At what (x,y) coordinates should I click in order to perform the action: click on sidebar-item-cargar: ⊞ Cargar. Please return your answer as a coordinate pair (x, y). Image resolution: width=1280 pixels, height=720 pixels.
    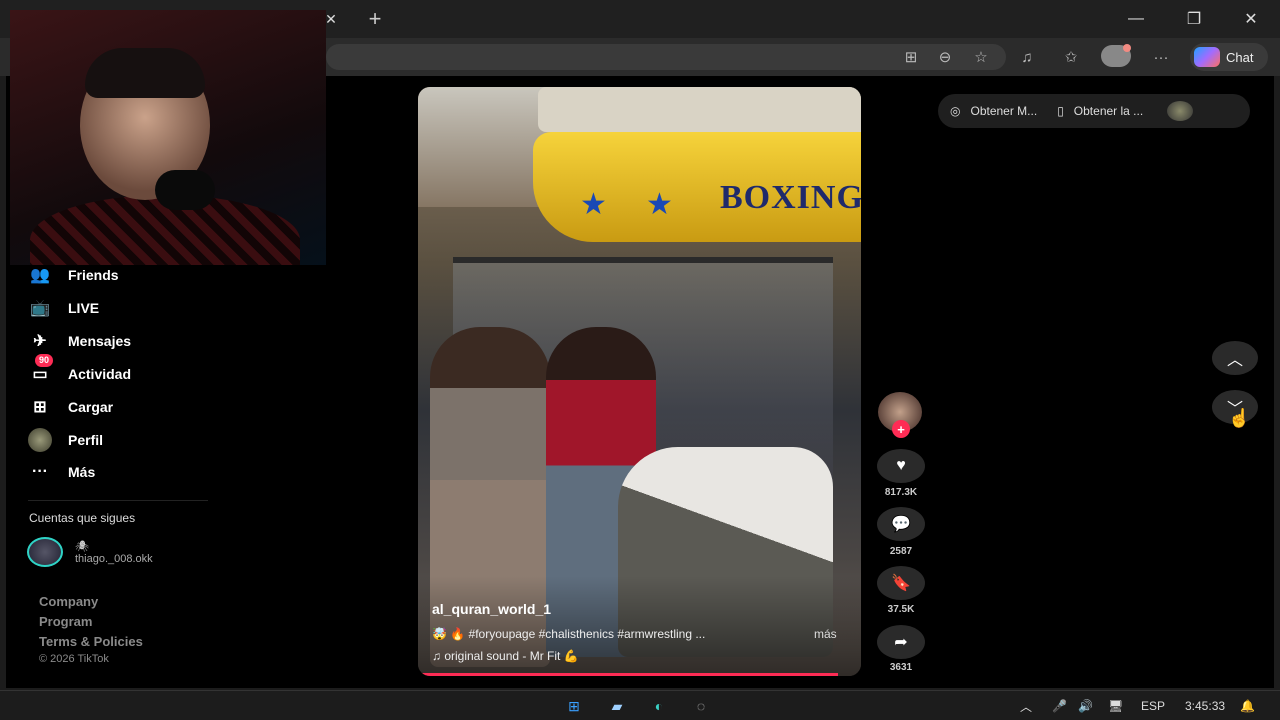
    Looking at the image, I should click on (70, 407).